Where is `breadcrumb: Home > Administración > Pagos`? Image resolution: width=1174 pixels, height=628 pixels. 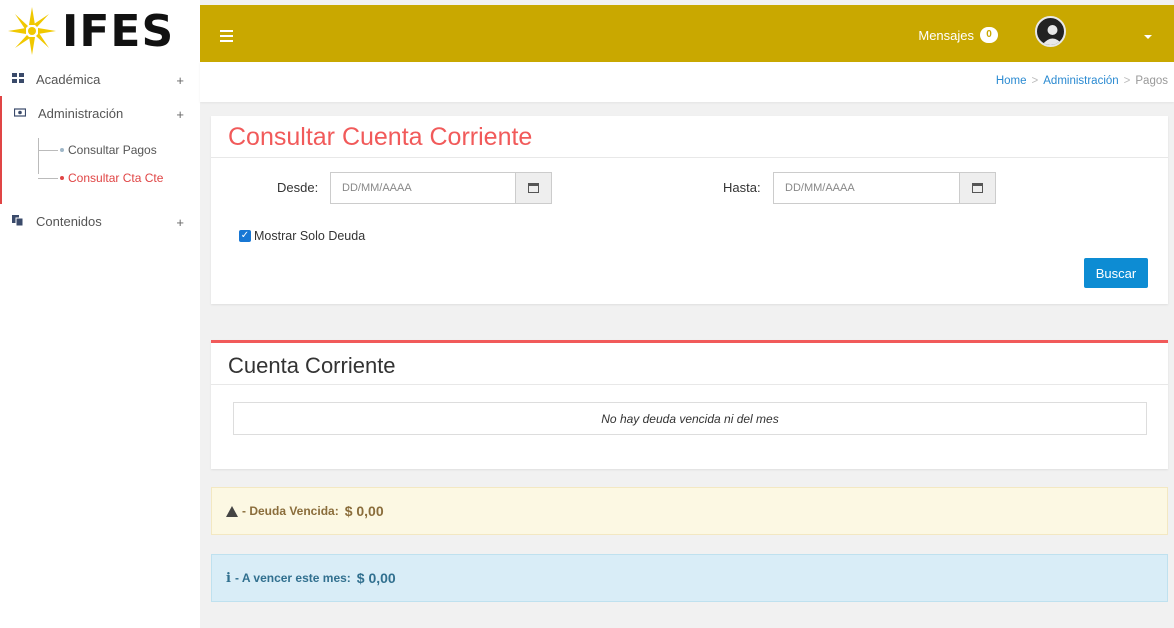
breadcrumb: Home > Administración > Pagos is located at coordinates (1081, 81).